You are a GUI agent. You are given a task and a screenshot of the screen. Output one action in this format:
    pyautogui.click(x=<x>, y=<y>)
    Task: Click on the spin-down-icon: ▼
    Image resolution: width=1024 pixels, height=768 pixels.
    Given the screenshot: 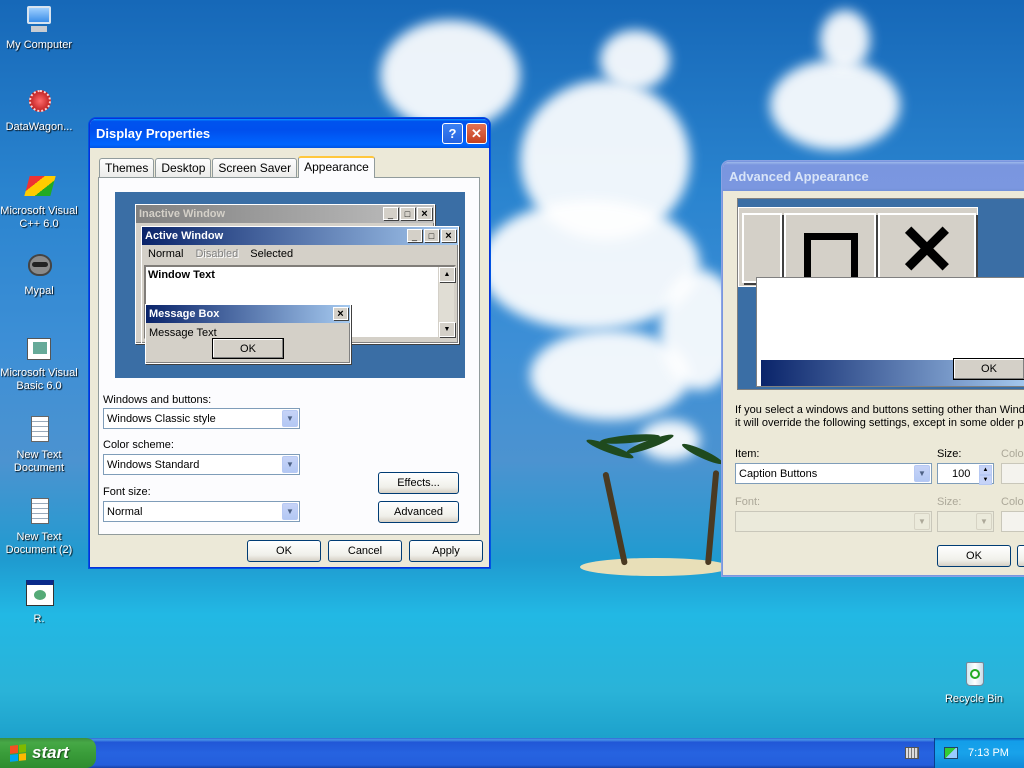 What is the action you would take?
    pyautogui.click(x=985, y=480)
    